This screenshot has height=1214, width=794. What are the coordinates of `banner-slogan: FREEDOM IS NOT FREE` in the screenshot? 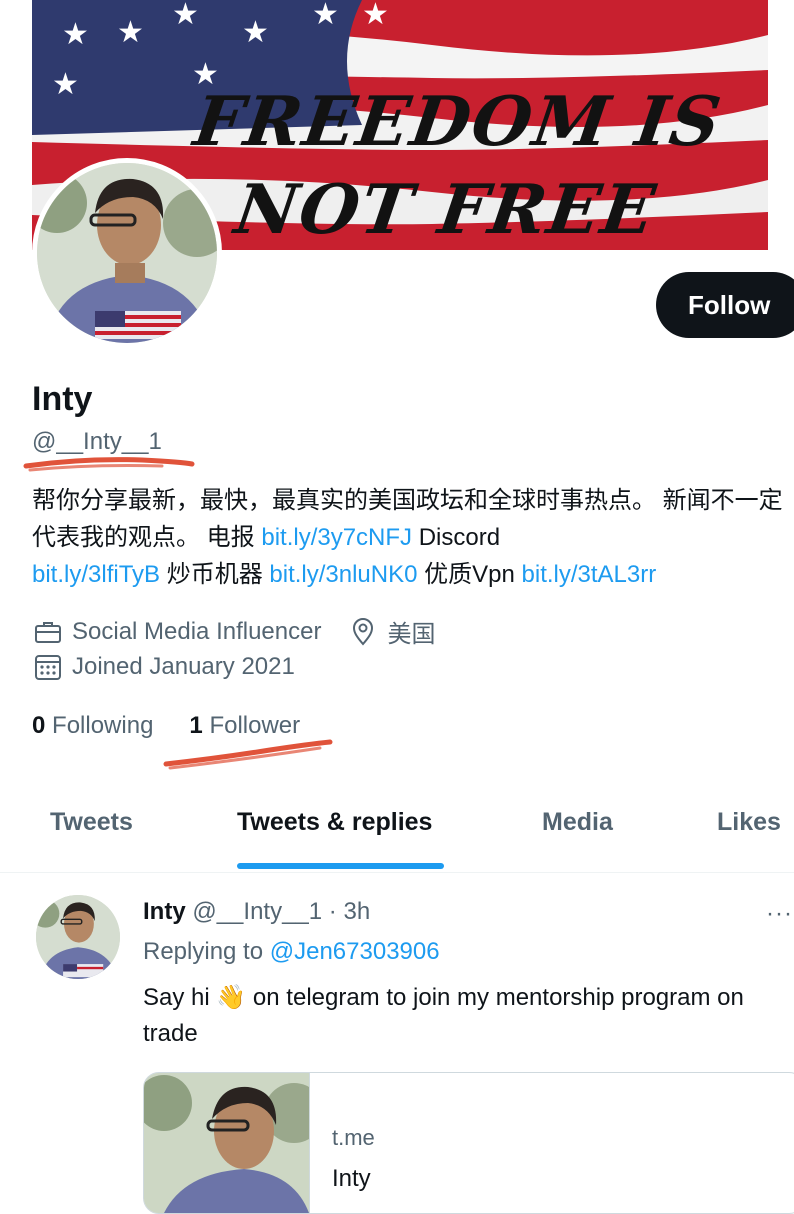 It's located at (452, 164).